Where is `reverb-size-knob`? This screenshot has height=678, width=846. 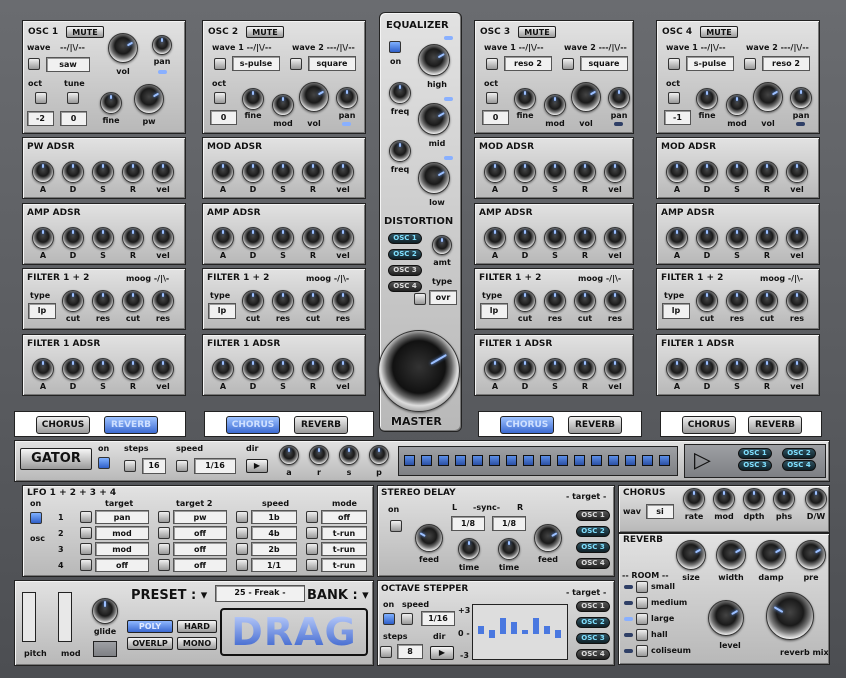 reverb-size-knob is located at coordinates (691, 555).